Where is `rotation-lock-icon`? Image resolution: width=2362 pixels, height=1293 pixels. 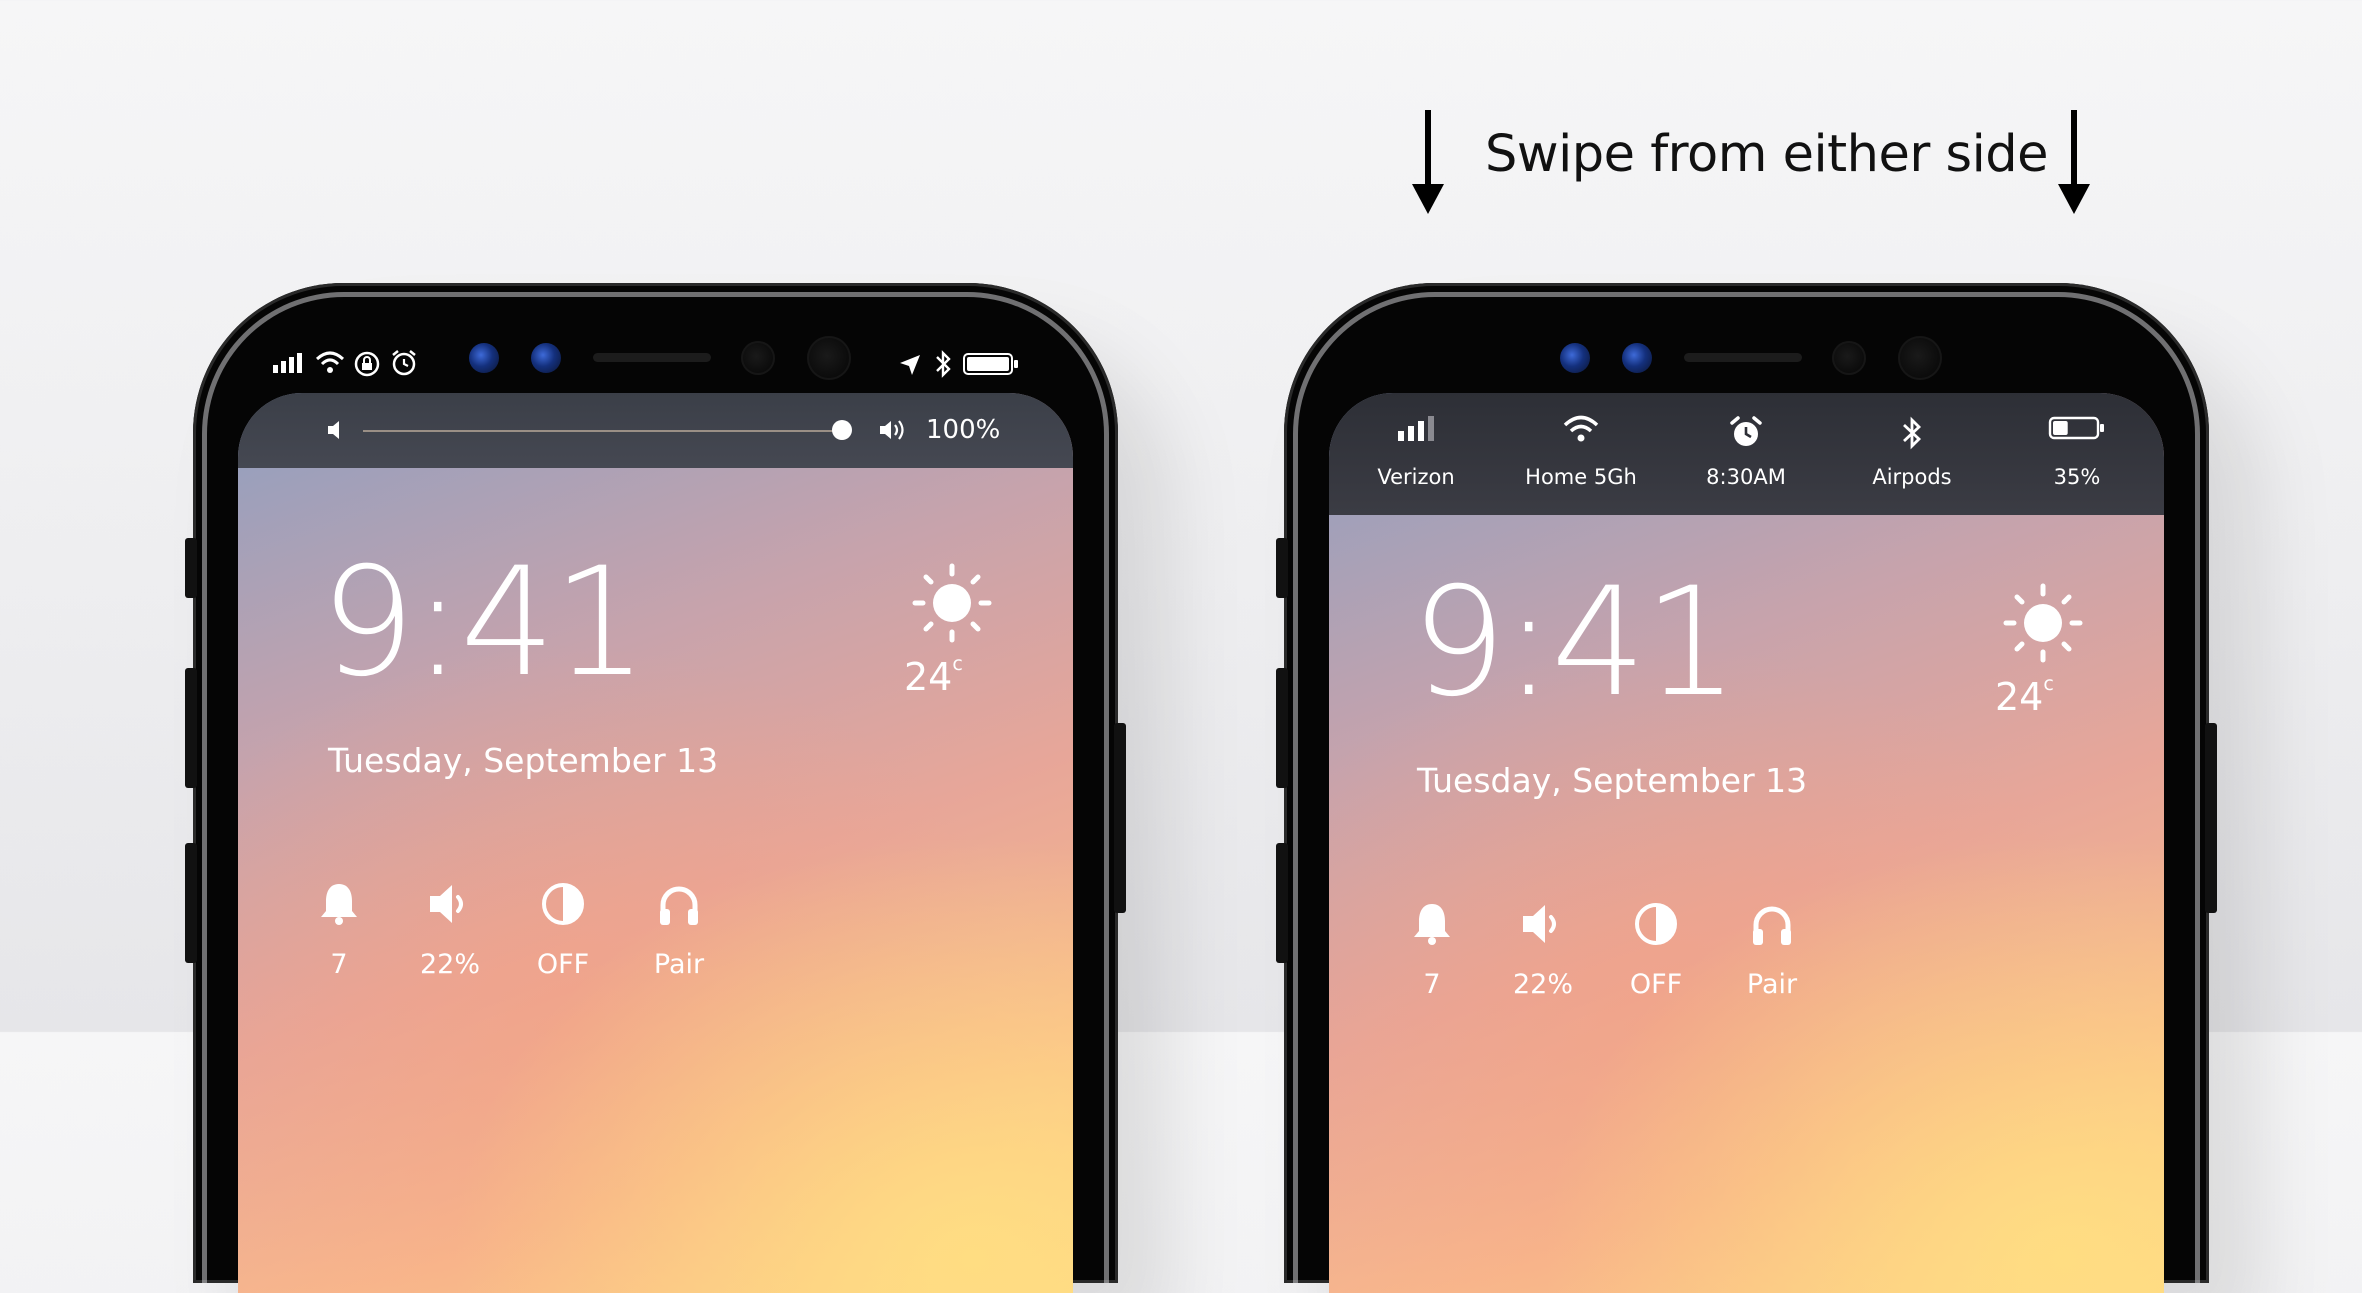 rotation-lock-icon is located at coordinates (367, 364).